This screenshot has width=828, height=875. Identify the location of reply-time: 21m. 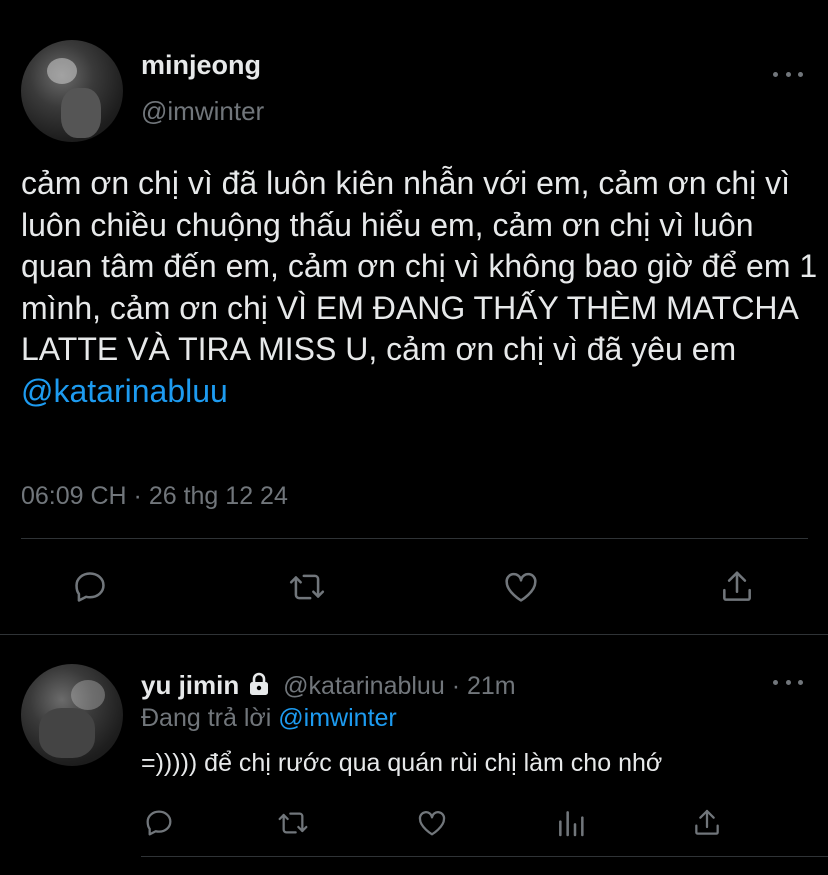
(491, 686).